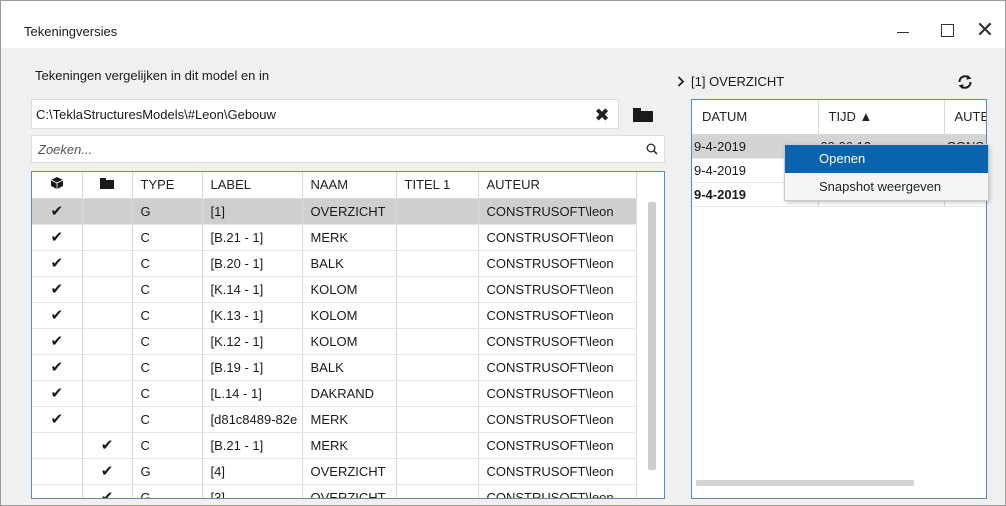 The width and height of the screenshot is (1006, 506). Describe the element at coordinates (252, 445) in the screenshot. I see `label-cell: [B.21 - 1]` at that location.